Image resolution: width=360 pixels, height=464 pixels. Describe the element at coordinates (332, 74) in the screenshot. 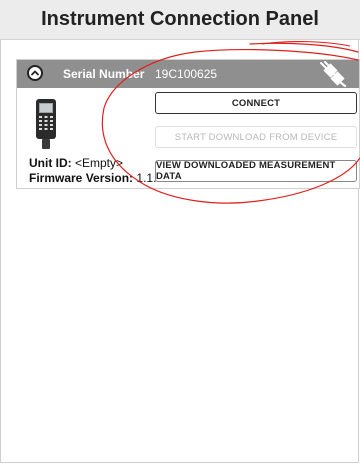

I see `plug-disconnected-icon` at that location.